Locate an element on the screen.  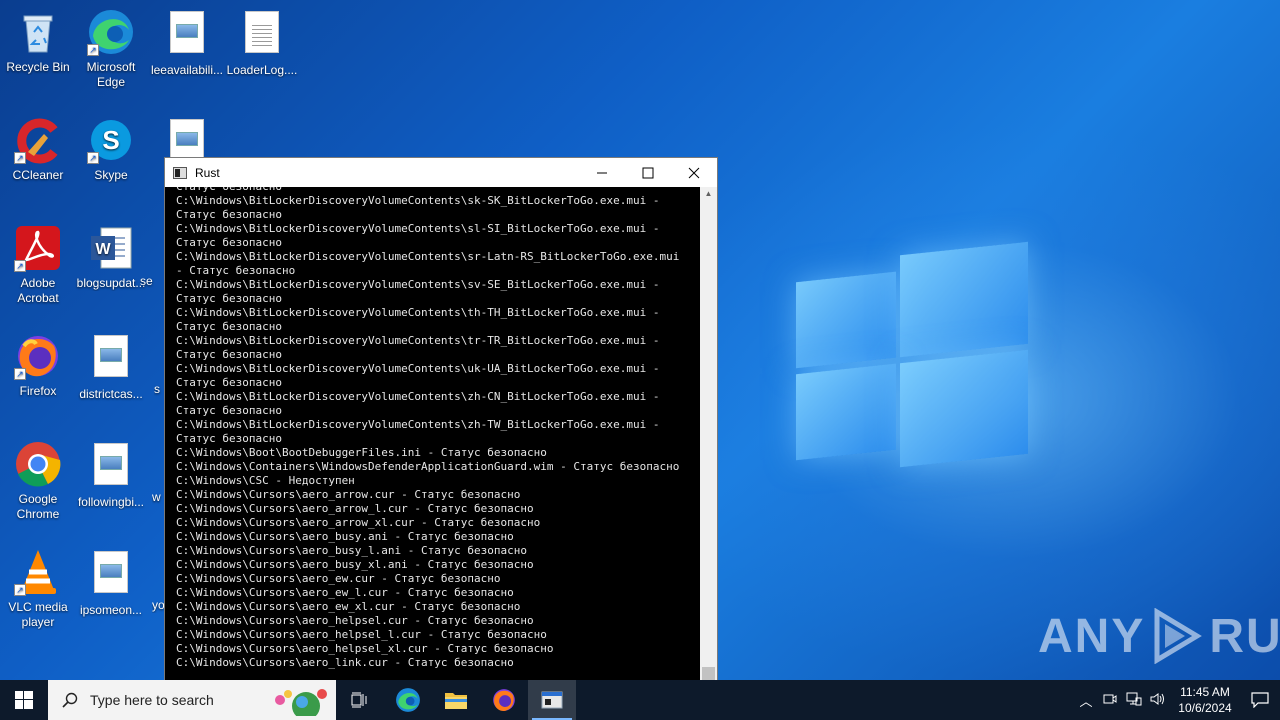
desktop-icon-edge: ↗ Microsoft Edge is located at coordinates (111, 49).